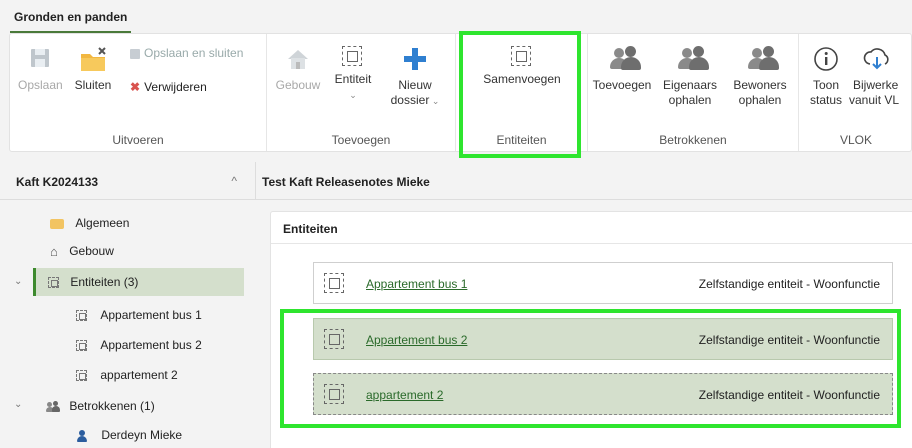  What do you see at coordinates (93, 85) in the screenshot?
I see `sluiten-label: Sluiten` at bounding box center [93, 85].